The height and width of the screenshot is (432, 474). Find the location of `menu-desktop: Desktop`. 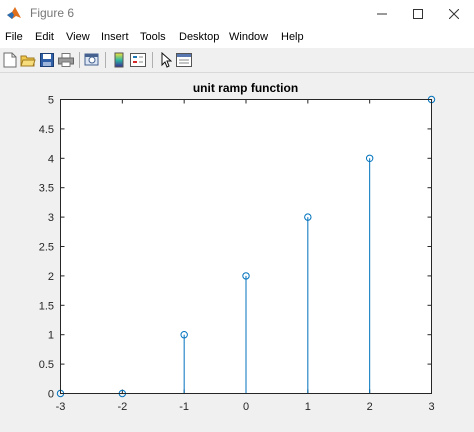

menu-desktop: Desktop is located at coordinates (199, 37).